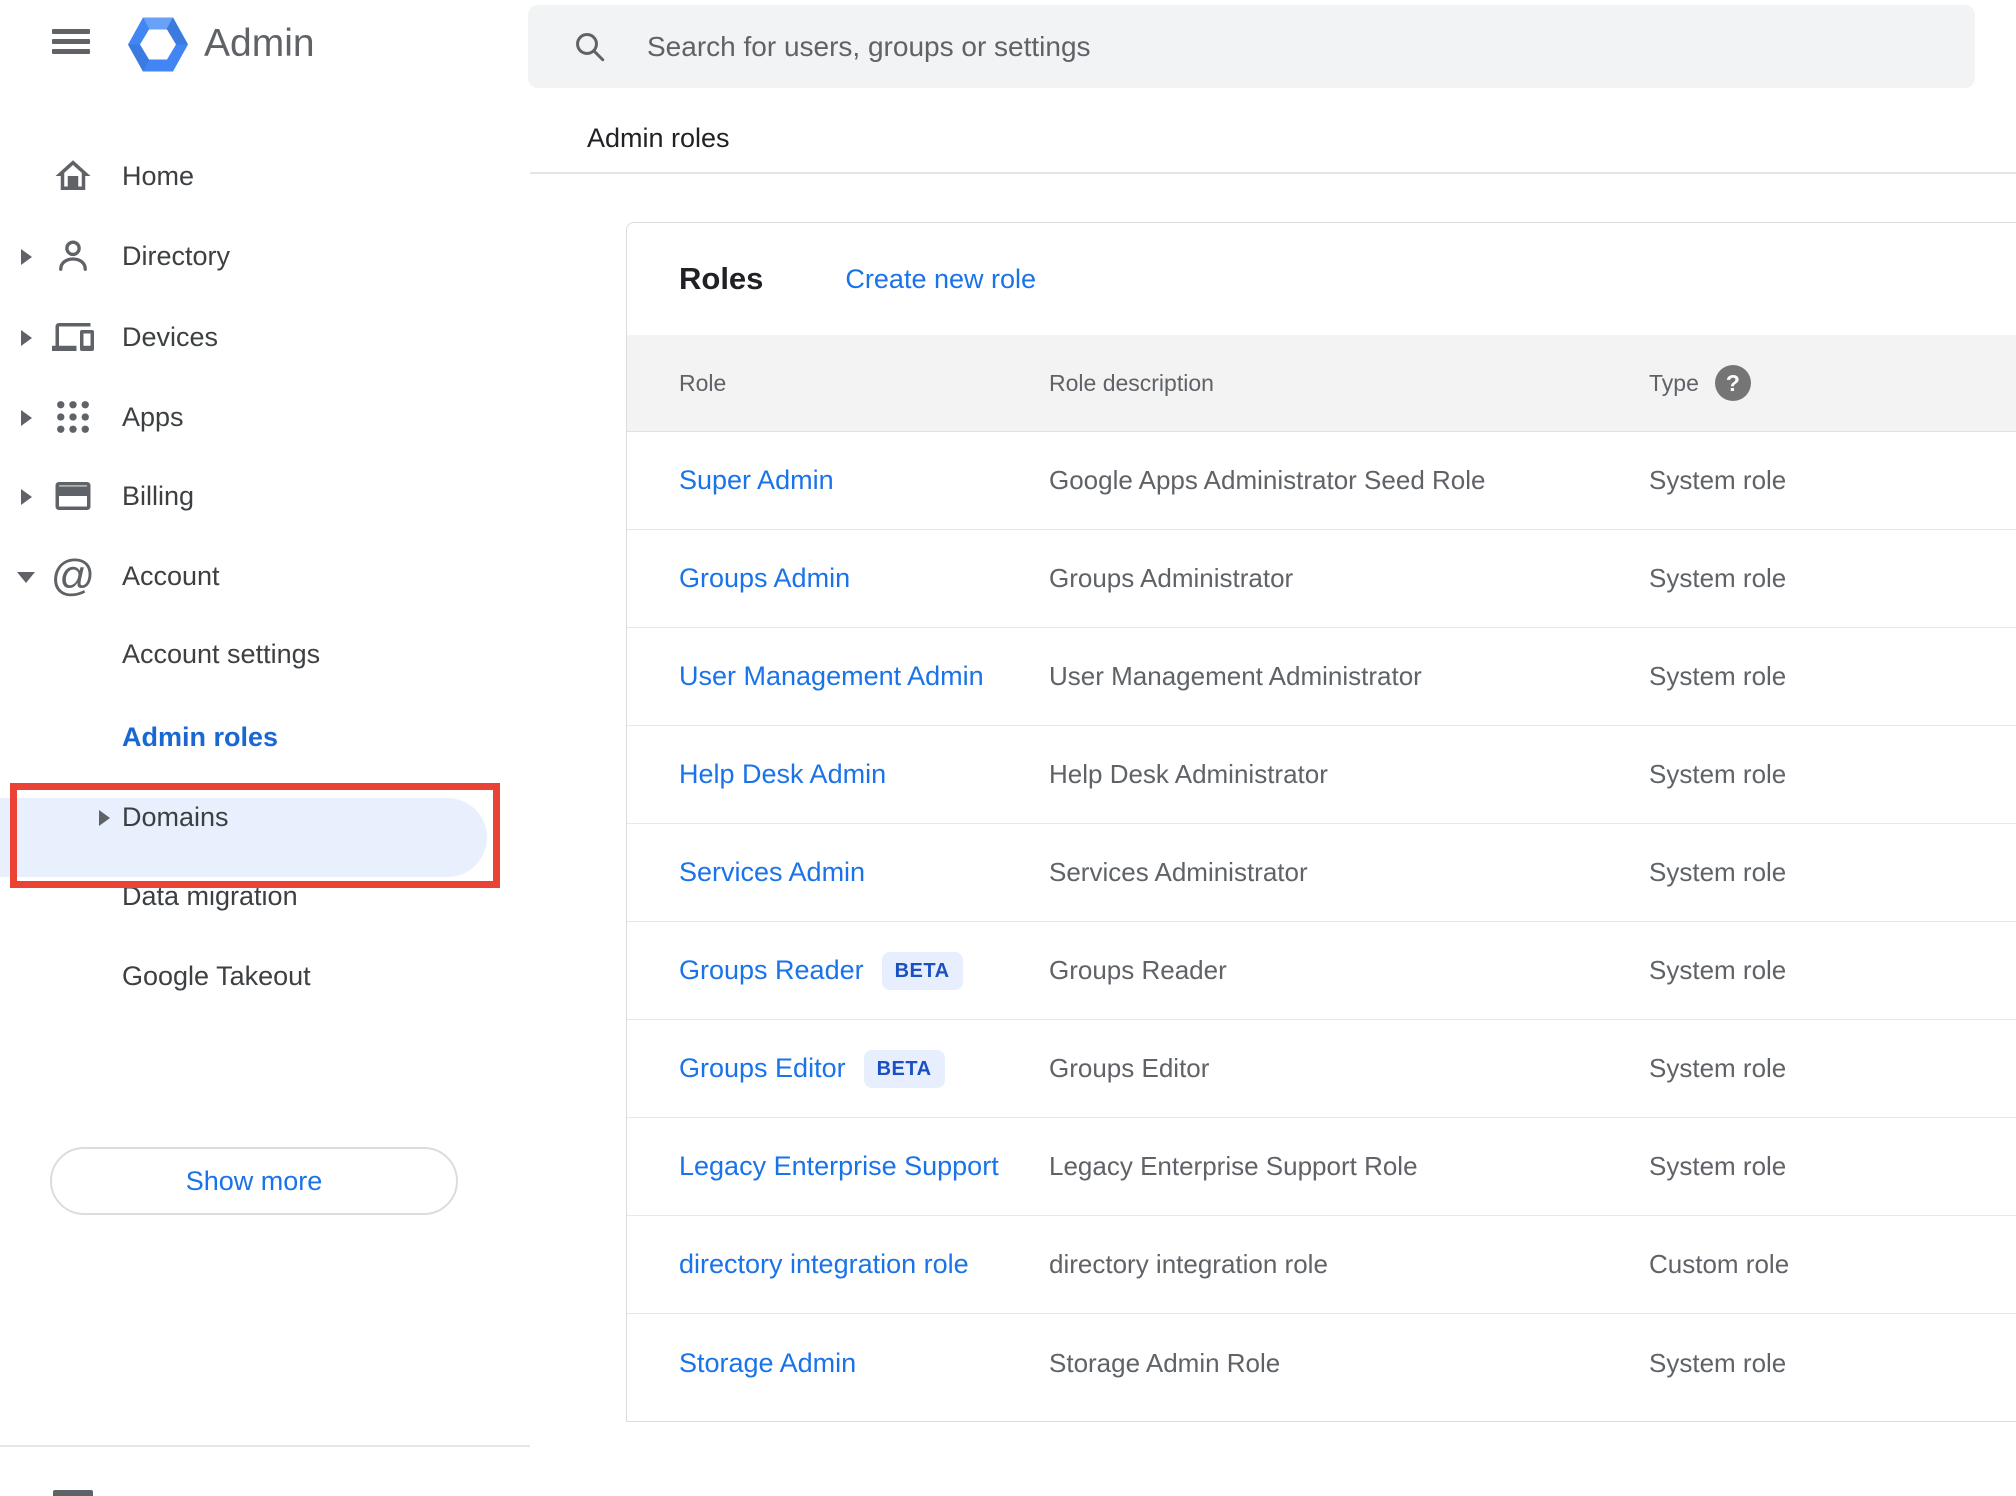 Image resolution: width=2016 pixels, height=1496 pixels. What do you see at coordinates (73, 337) in the screenshot?
I see `devices-icon` at bounding box center [73, 337].